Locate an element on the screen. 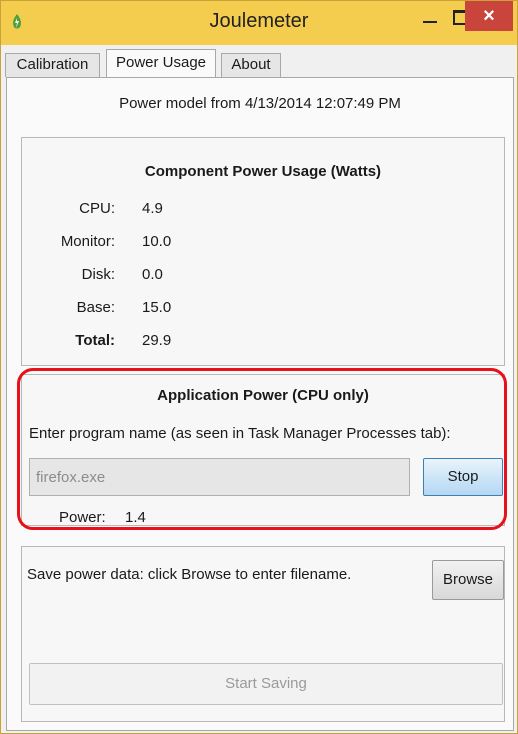 This screenshot has height=734, width=518. total-label: Total: is located at coordinates (95, 340).